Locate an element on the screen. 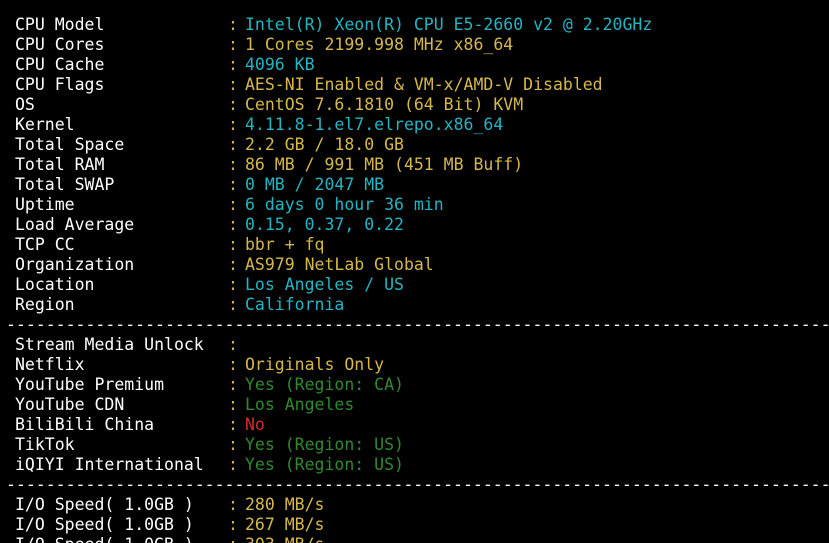 The width and height of the screenshot is (829, 543). stream-media-header-colon: : is located at coordinates (233, 344).